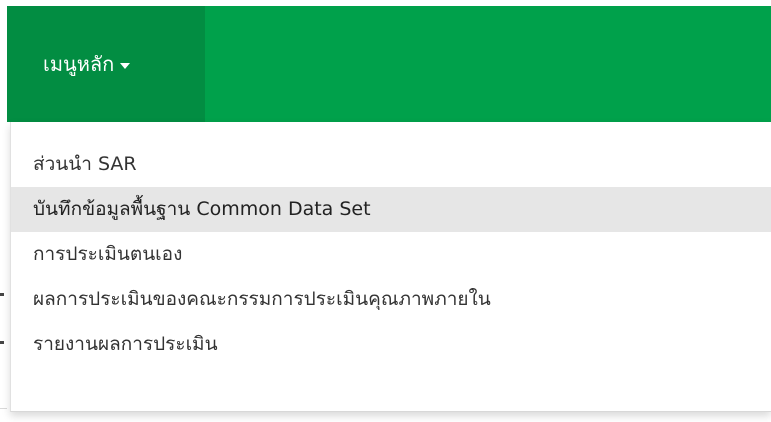 This screenshot has width=771, height=422. What do you see at coordinates (391, 254) in the screenshot?
I see `menu-item-self-assessment: การประเมินตนเอง` at bounding box center [391, 254].